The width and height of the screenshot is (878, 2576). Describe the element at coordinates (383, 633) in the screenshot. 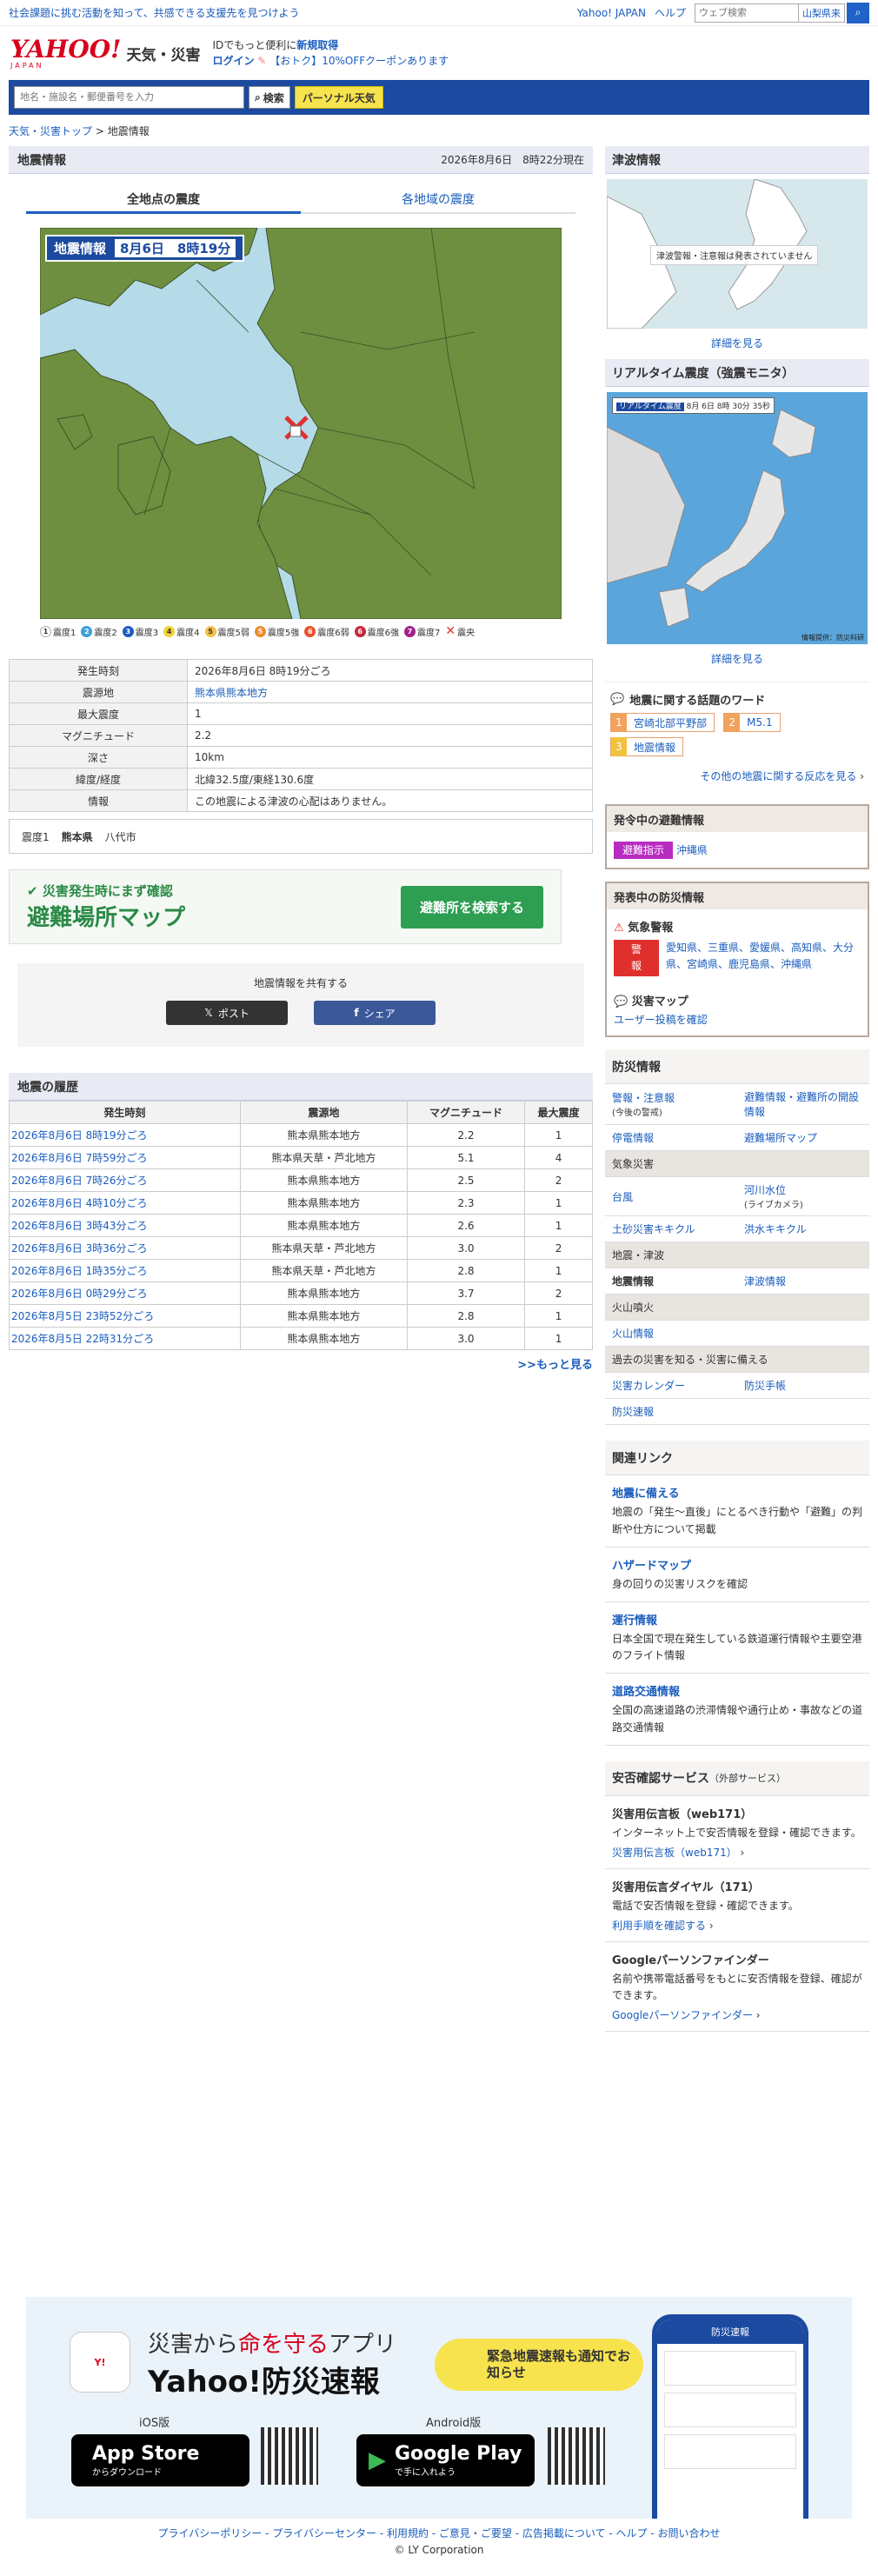

I see `legend-label: 震度6強` at that location.